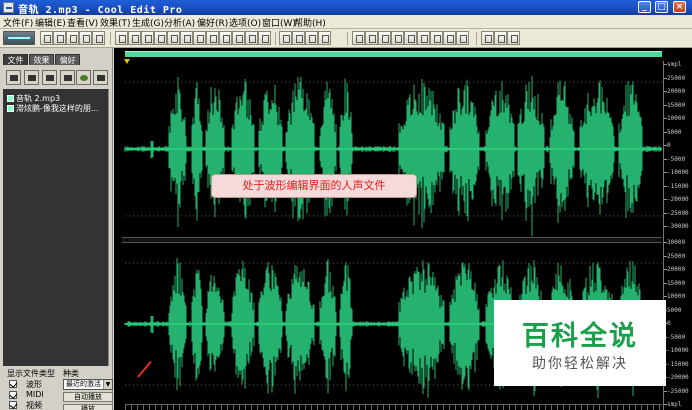 Image resolution: width=692 pixels, height=410 pixels. I want to click on menu-generate: 生成(G), so click(148, 22).